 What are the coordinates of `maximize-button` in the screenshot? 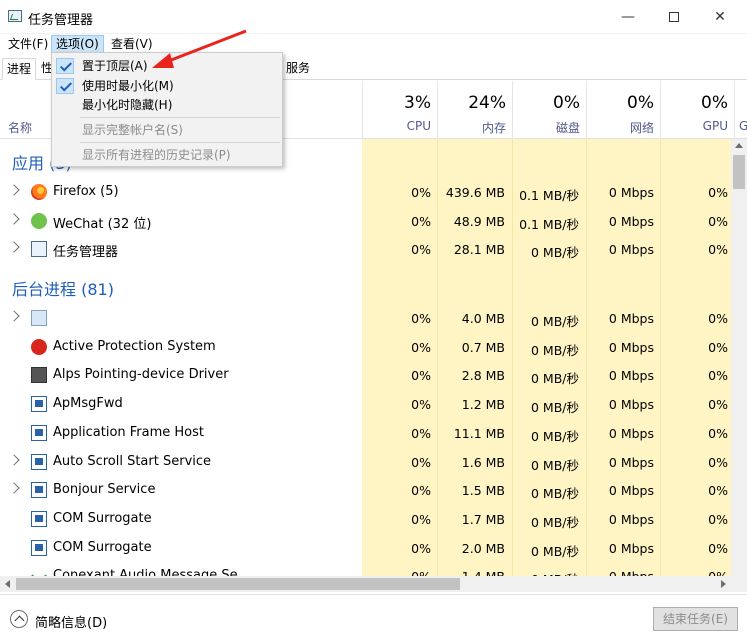 It's located at (674, 17).